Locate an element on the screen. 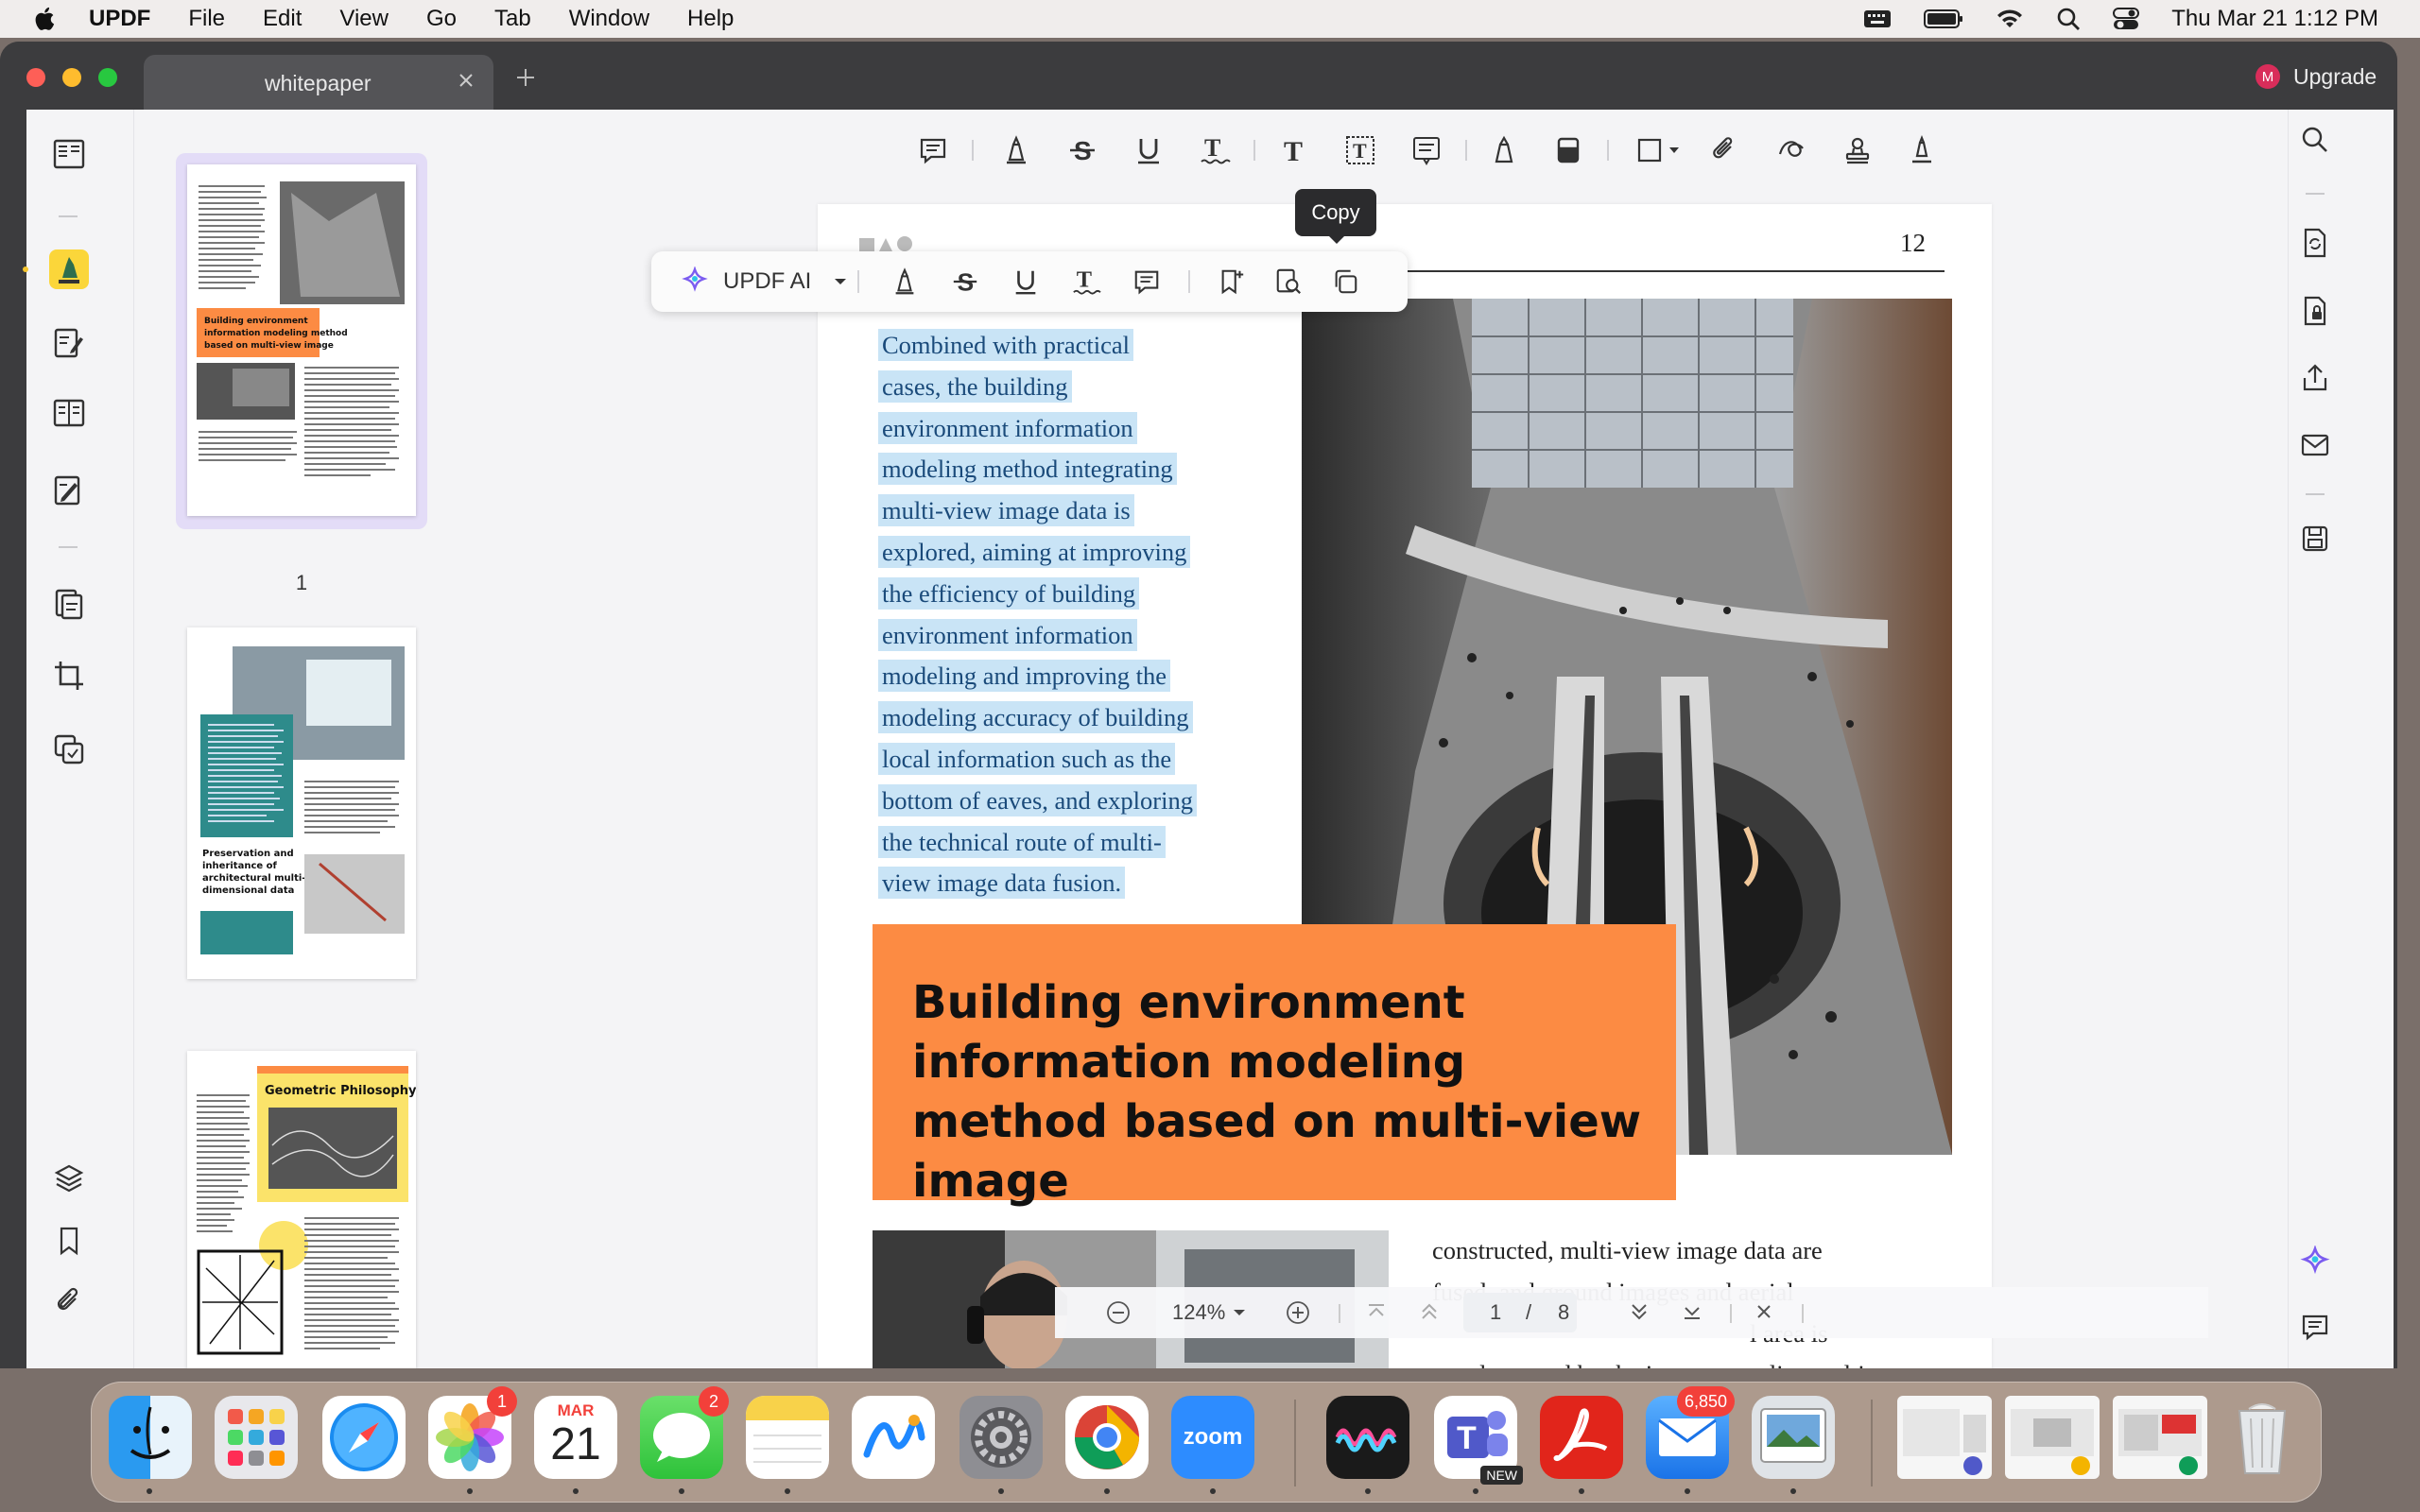 The image size is (2420, 1512). minimize-window-button is located at coordinates (71, 77).